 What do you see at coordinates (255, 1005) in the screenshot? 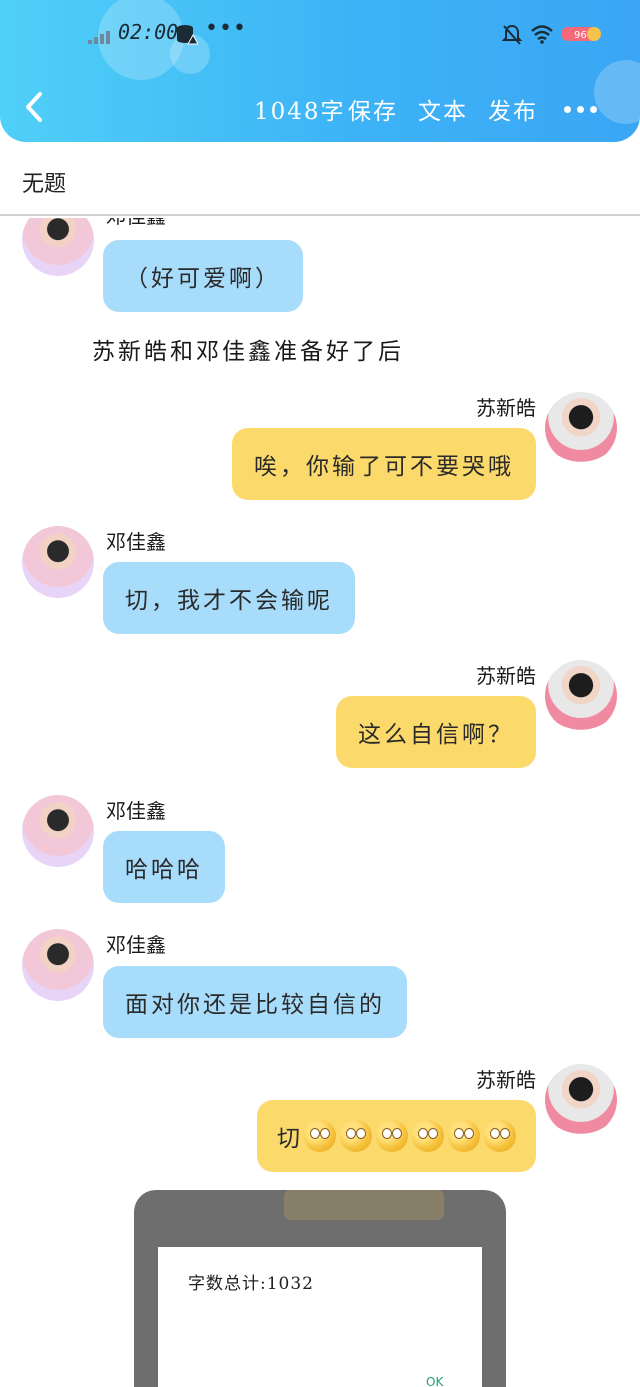
I see `message-text: 面对你还是比较自信的` at bounding box center [255, 1005].